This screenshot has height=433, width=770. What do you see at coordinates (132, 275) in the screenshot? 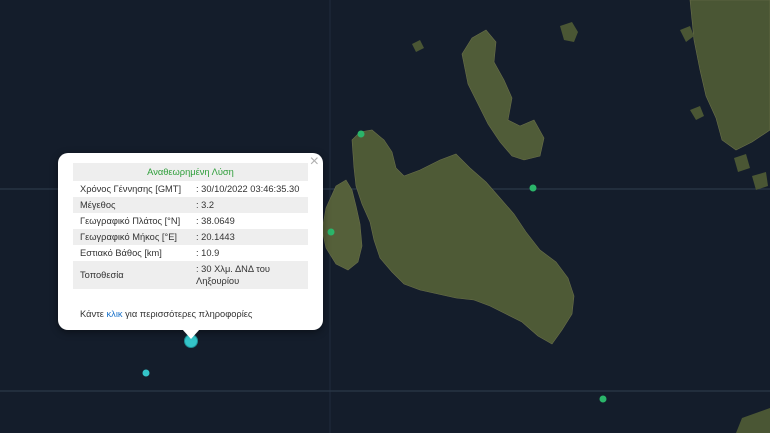
I see `row-label: Τοποθεσία` at bounding box center [132, 275].